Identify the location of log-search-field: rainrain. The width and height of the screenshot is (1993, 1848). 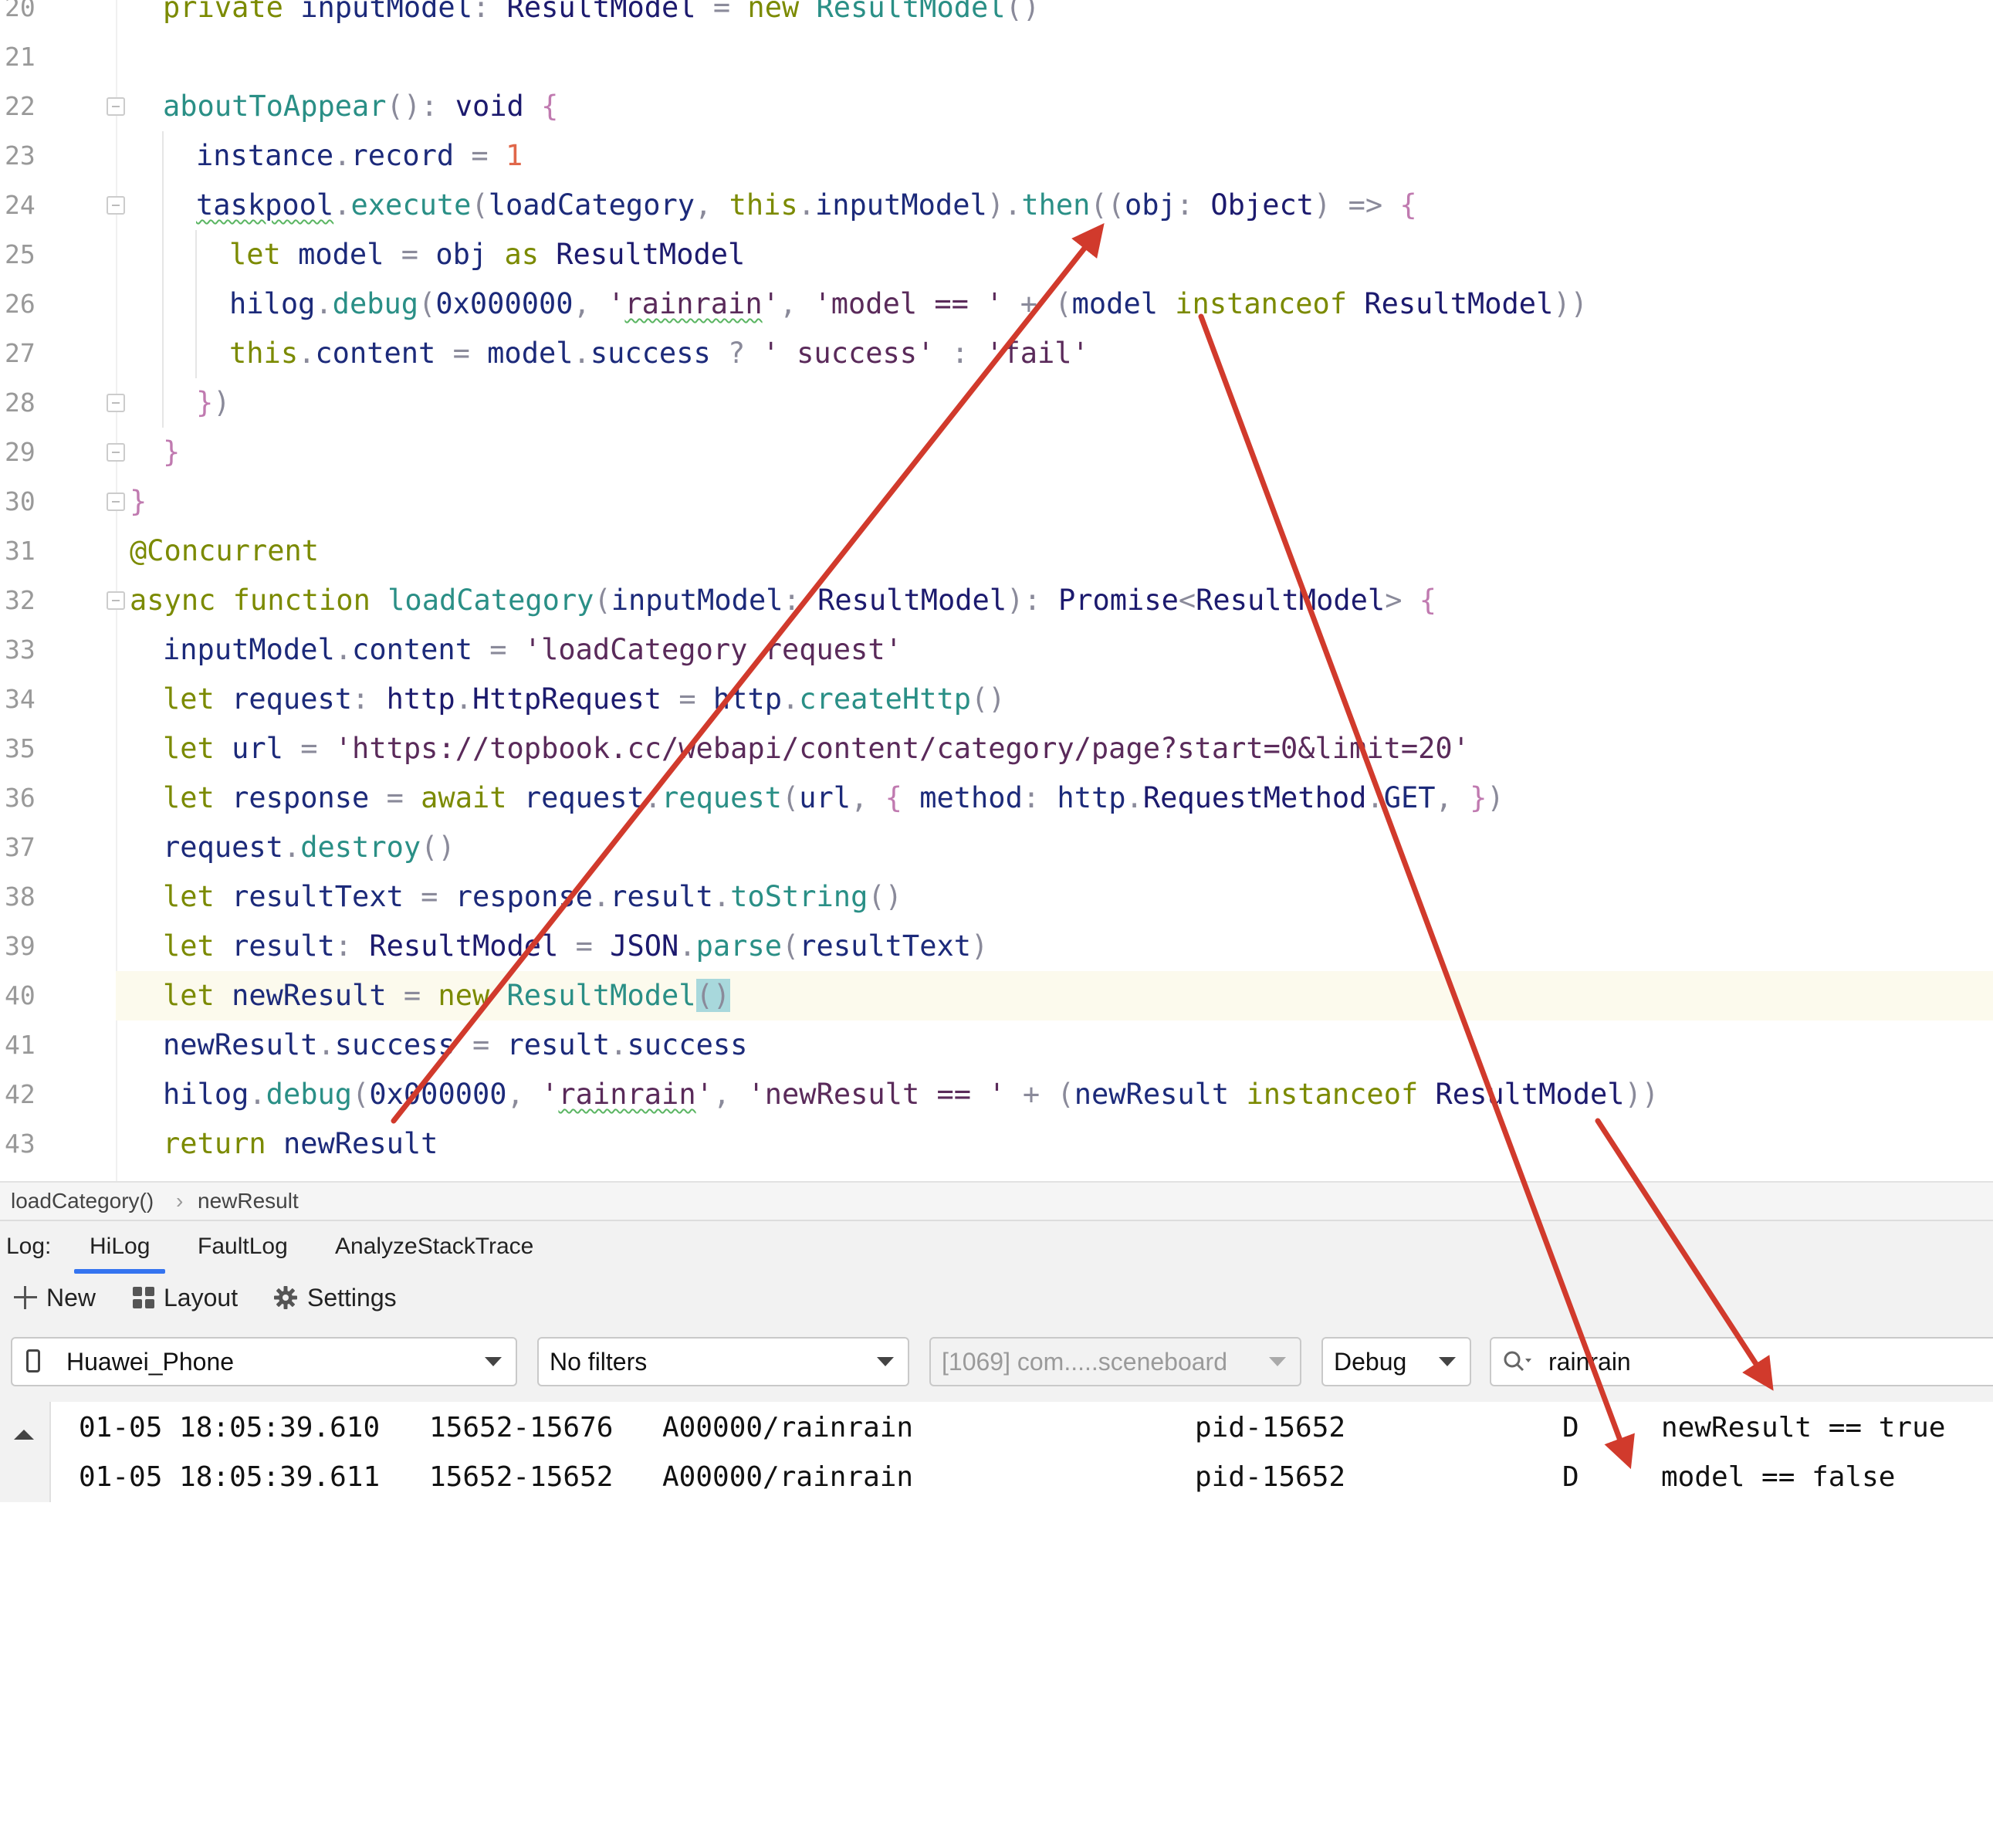
(1741, 1361).